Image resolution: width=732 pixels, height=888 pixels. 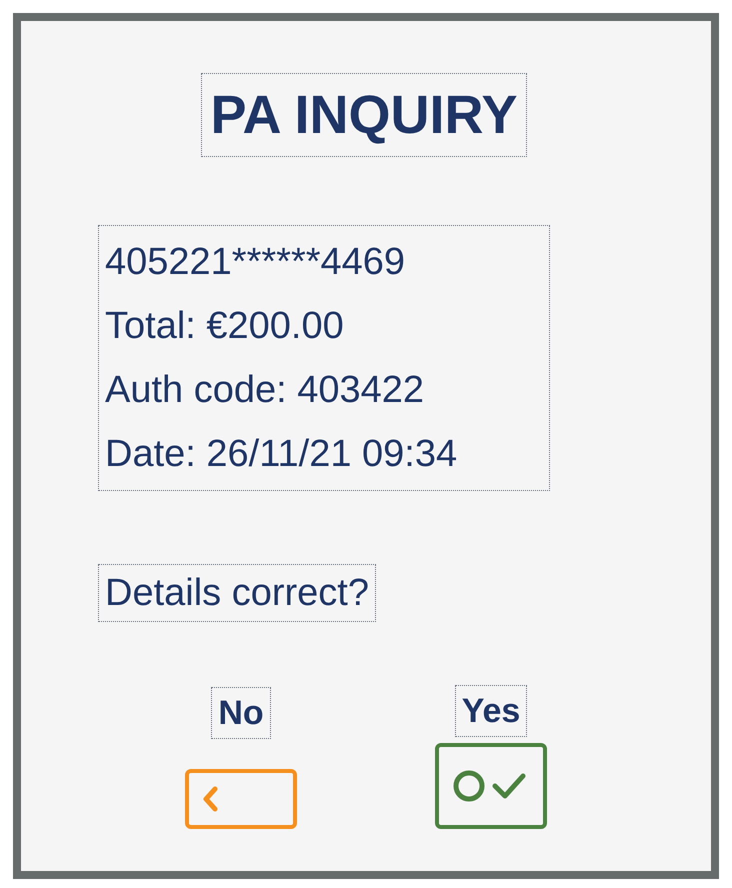 I want to click on confirm-key, so click(x=491, y=786).